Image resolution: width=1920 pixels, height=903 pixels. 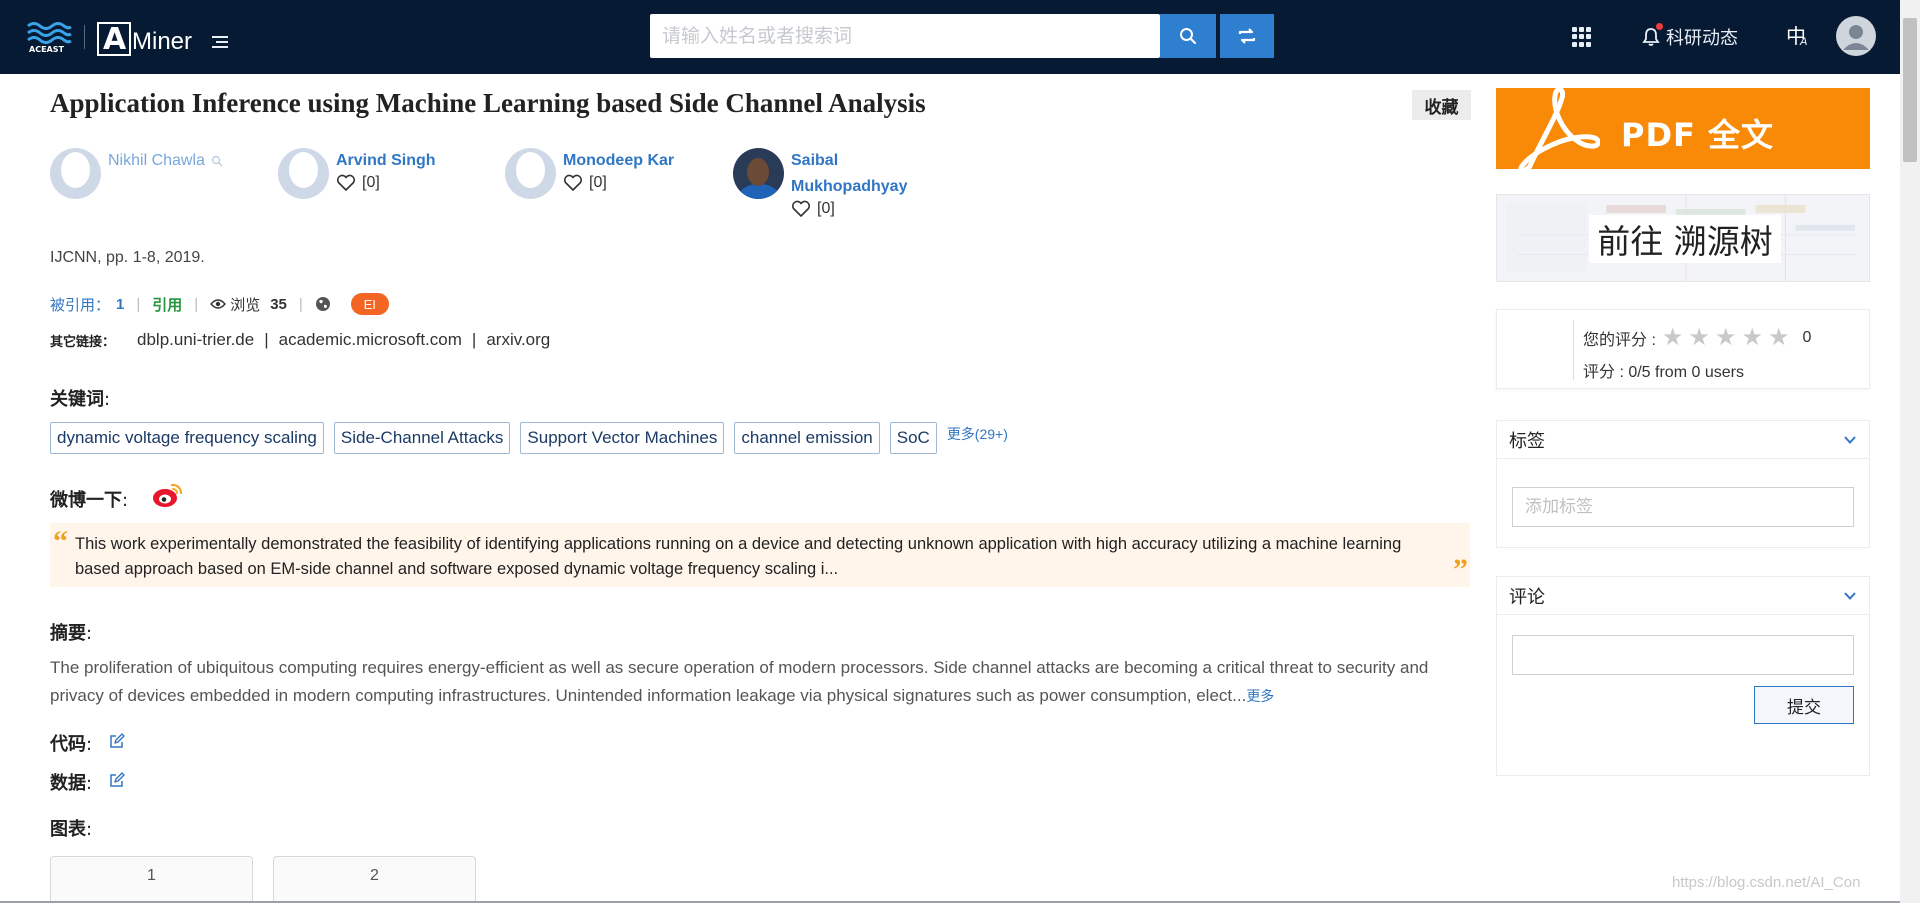 I want to click on research-news-label: 科研动态, so click(x=1702, y=38).